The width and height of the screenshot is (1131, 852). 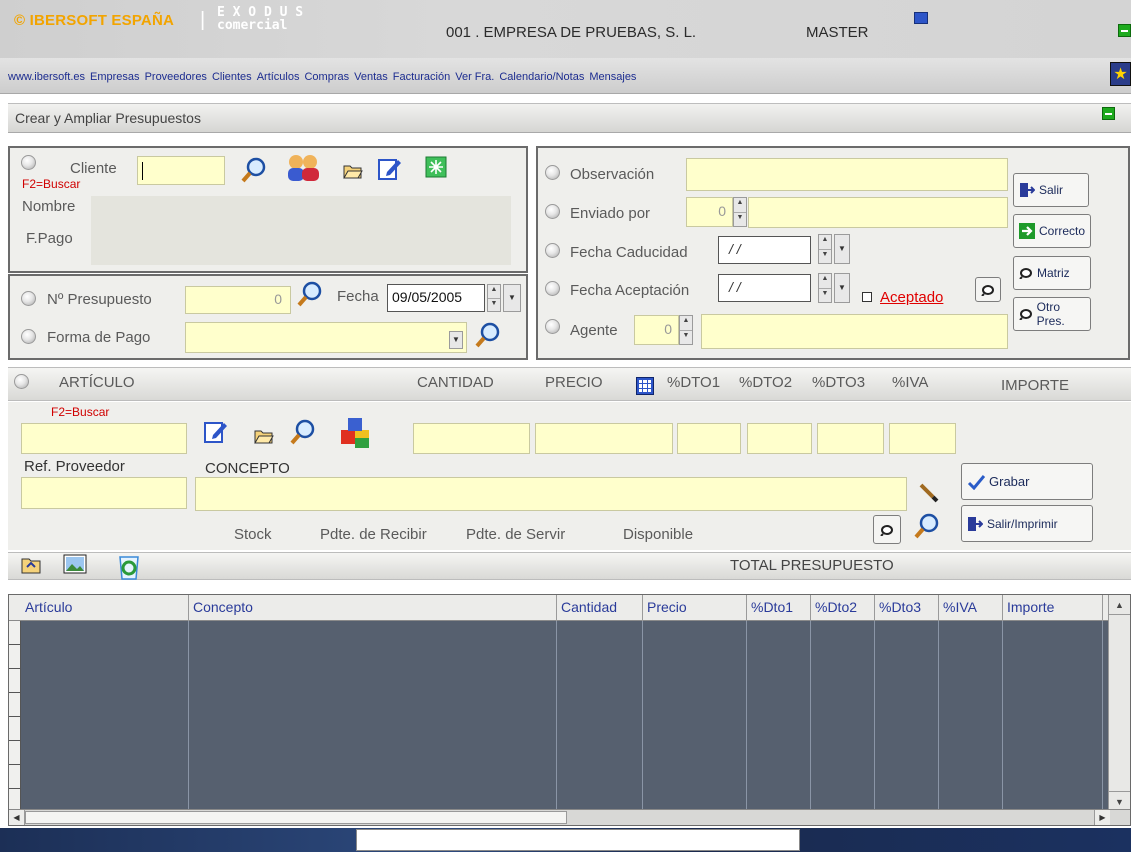 I want to click on import-icon, so click(x=31, y=564).